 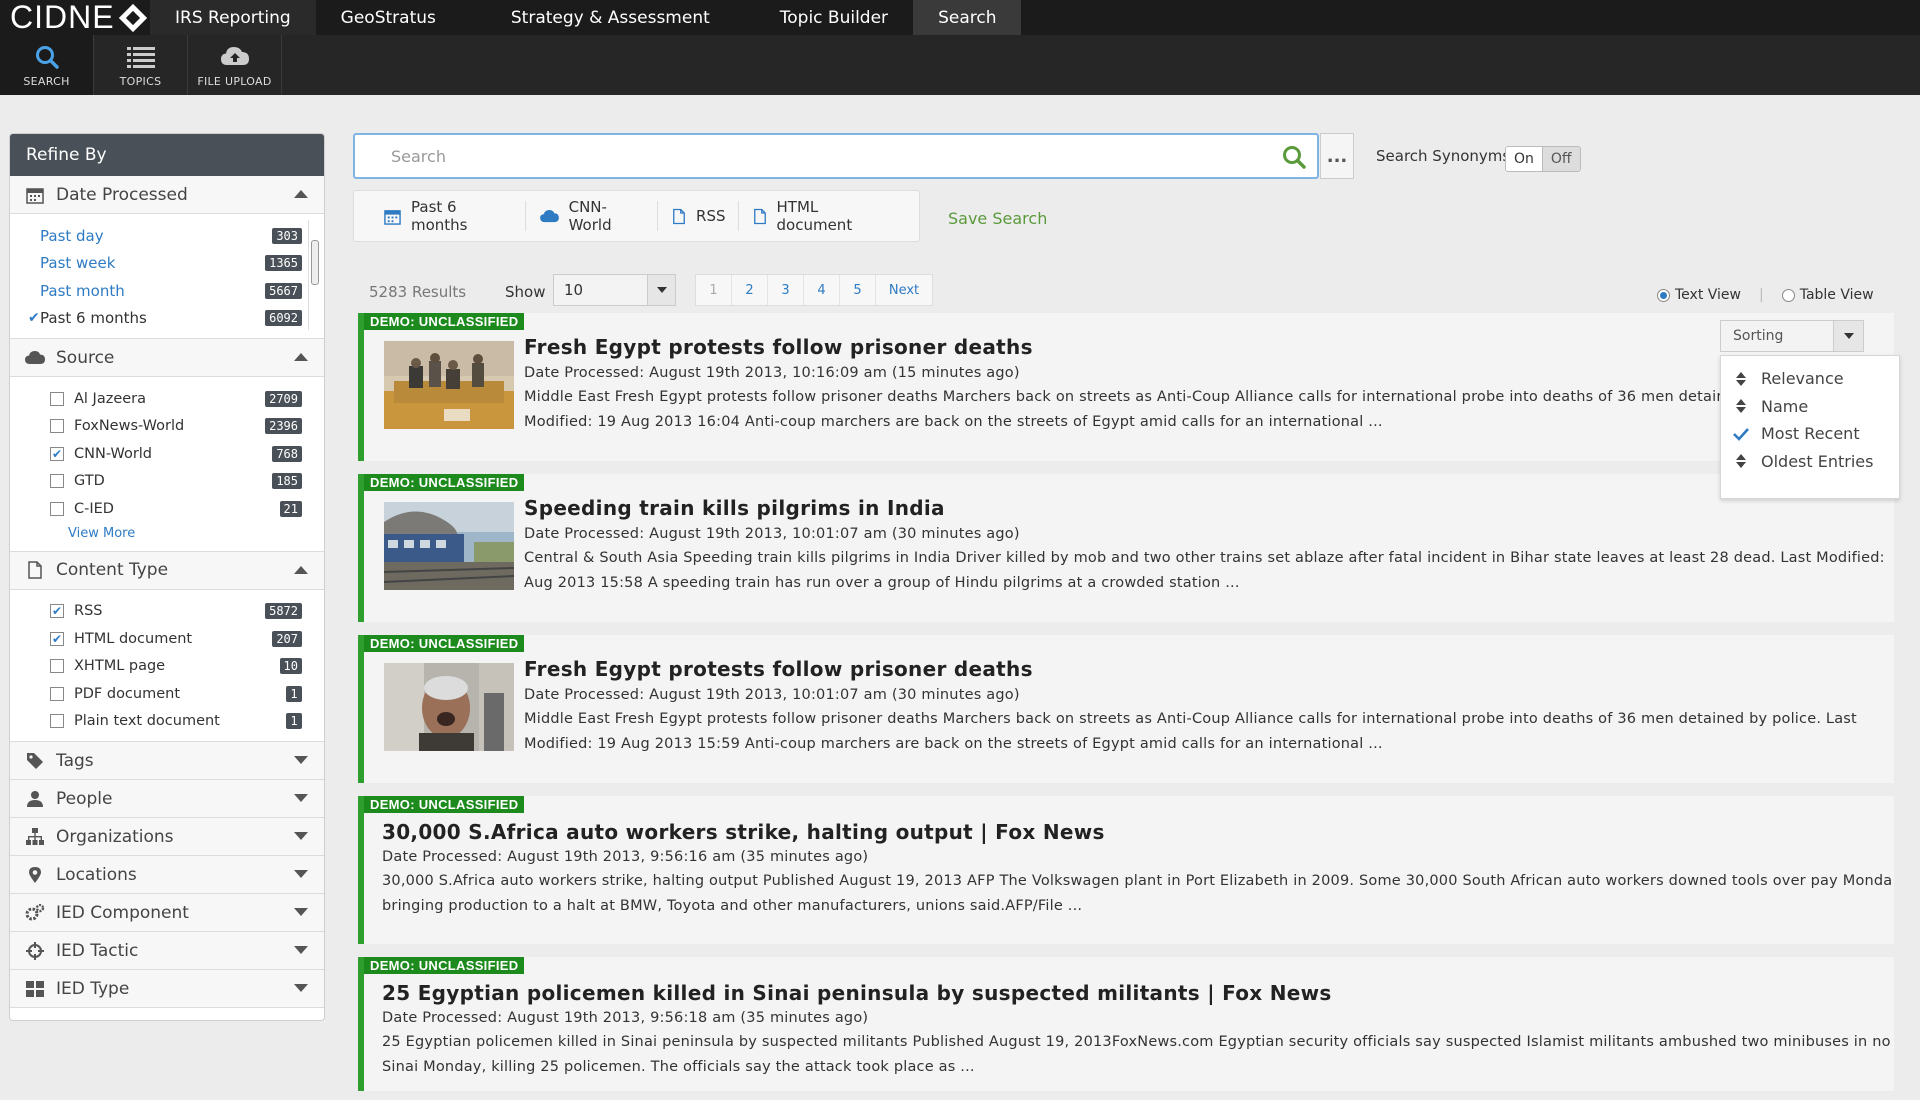 I want to click on page-1: 1, so click(x=714, y=290).